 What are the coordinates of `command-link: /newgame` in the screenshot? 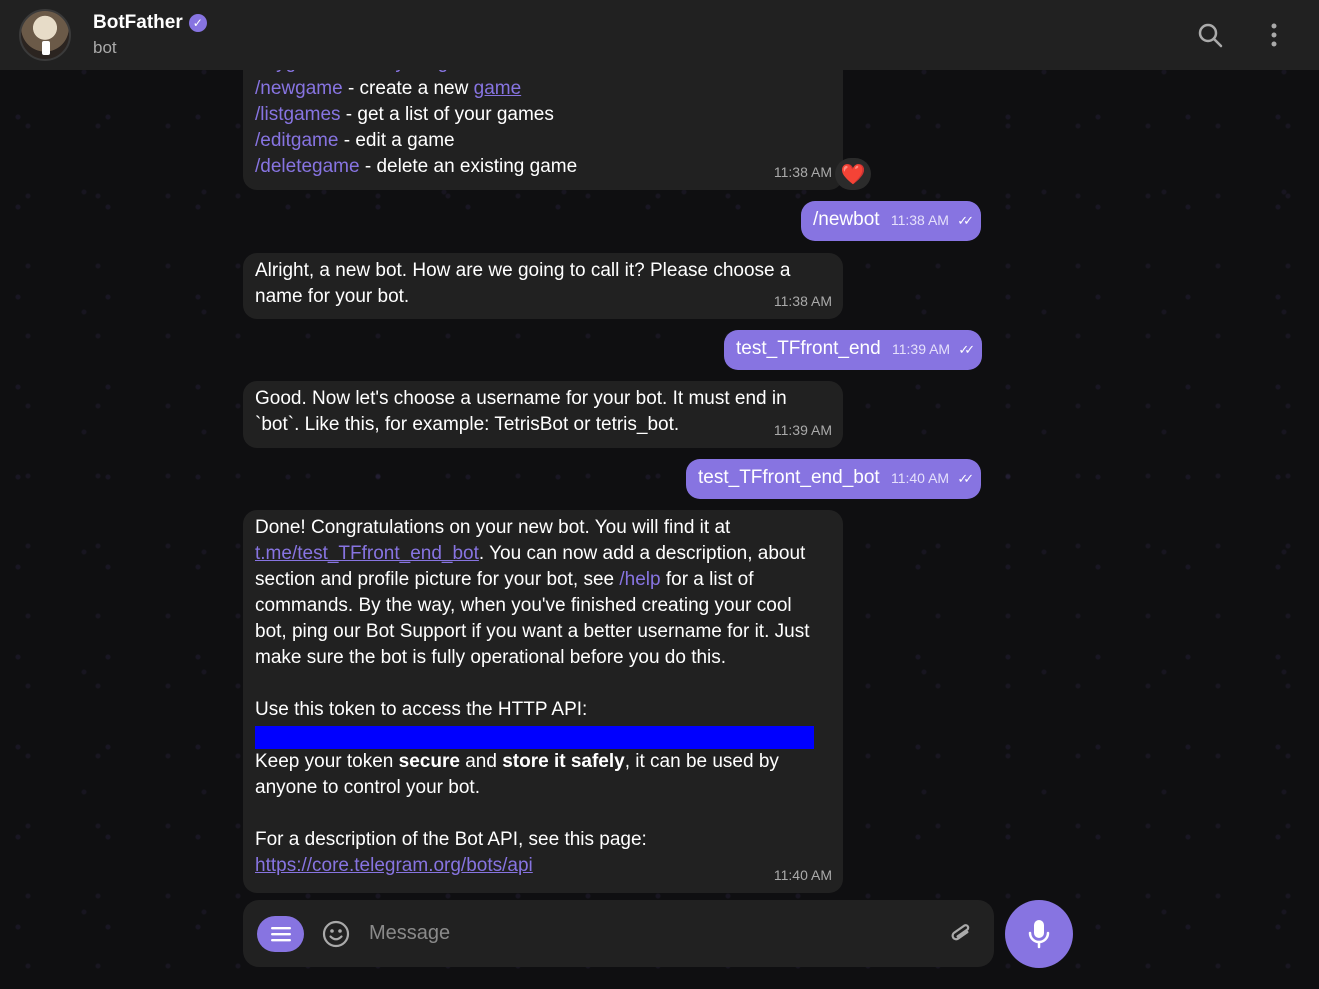 It's located at (299, 88).